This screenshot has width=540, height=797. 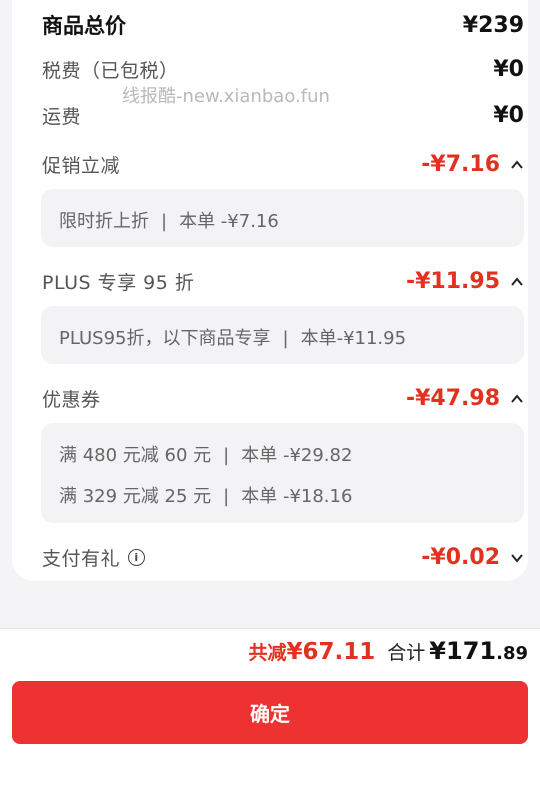 What do you see at coordinates (169, 221) in the screenshot?
I see `promo-detail-line: 限时折上折 | 本单 -¥7.16` at bounding box center [169, 221].